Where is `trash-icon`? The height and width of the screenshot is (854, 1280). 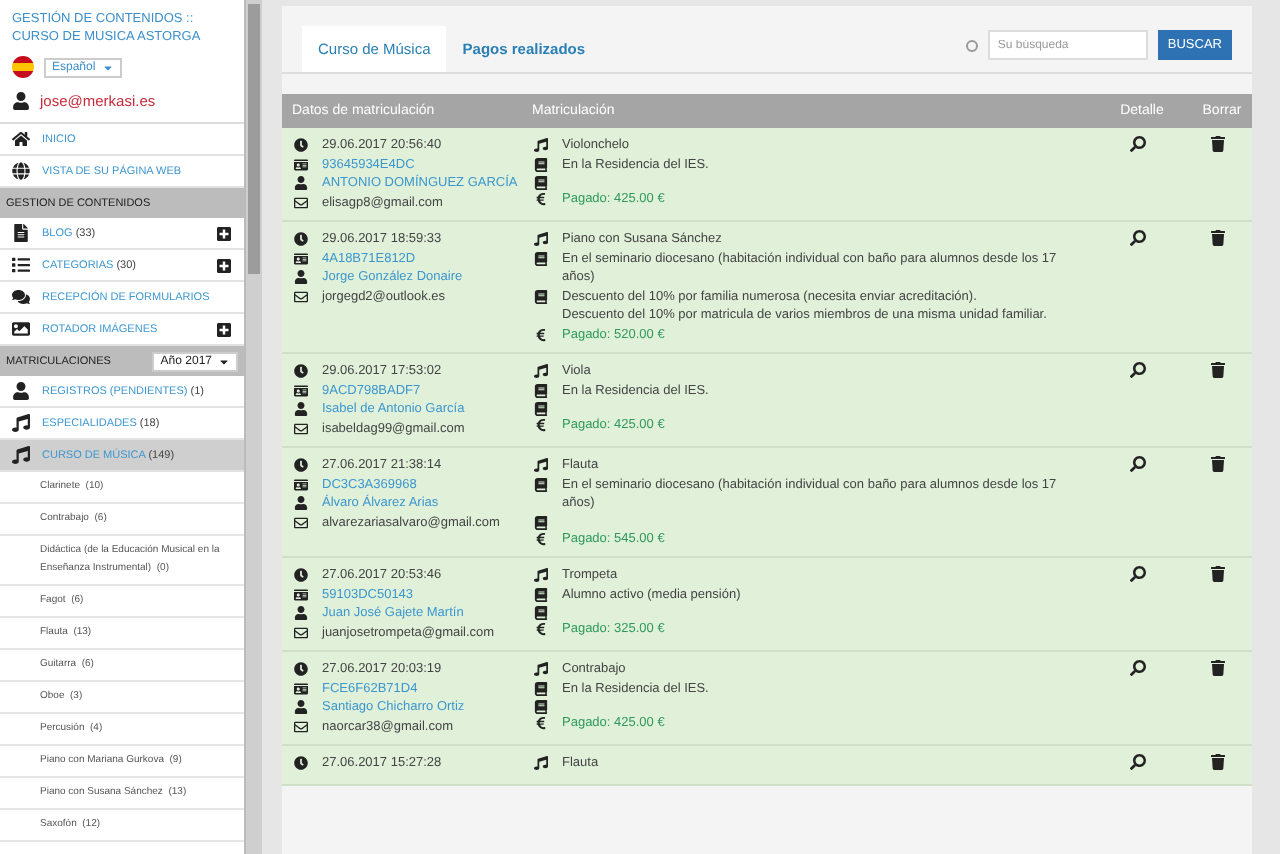 trash-icon is located at coordinates (1217, 764).